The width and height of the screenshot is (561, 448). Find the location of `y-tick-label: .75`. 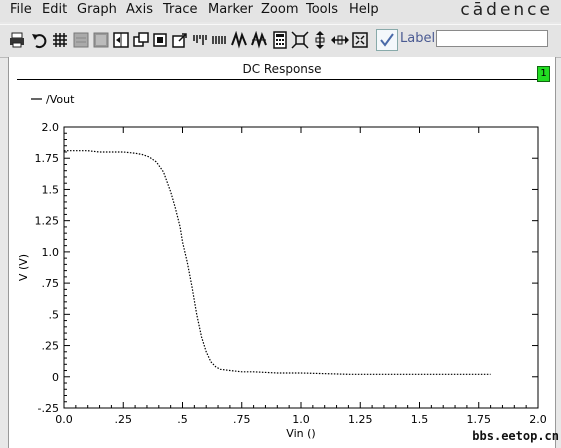

y-tick-label: .75 is located at coordinates (51, 283).